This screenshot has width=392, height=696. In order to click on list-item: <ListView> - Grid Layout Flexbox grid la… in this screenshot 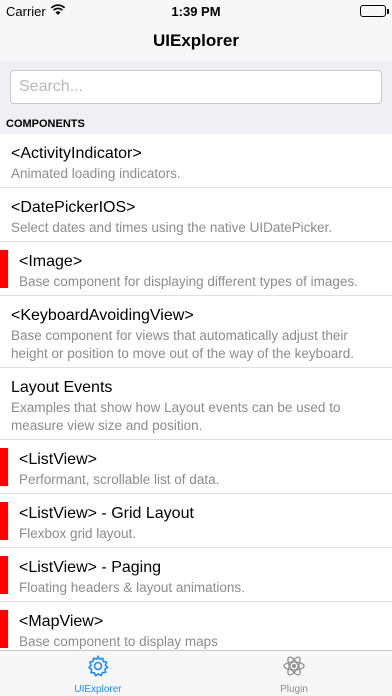, I will do `click(196, 521)`.